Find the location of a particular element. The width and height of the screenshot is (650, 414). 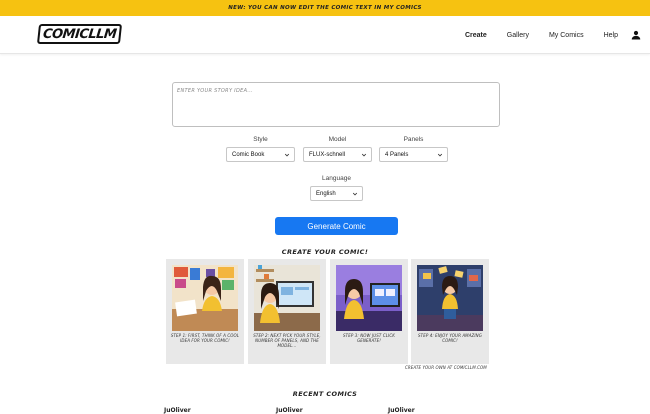

nav-create: Create is located at coordinates (476, 35).